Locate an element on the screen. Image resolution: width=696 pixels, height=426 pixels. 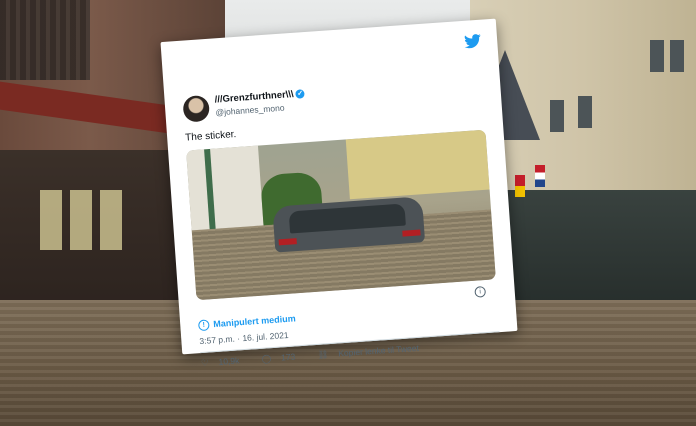
tweet-time: 3:57 p.m. is located at coordinates (217, 340).